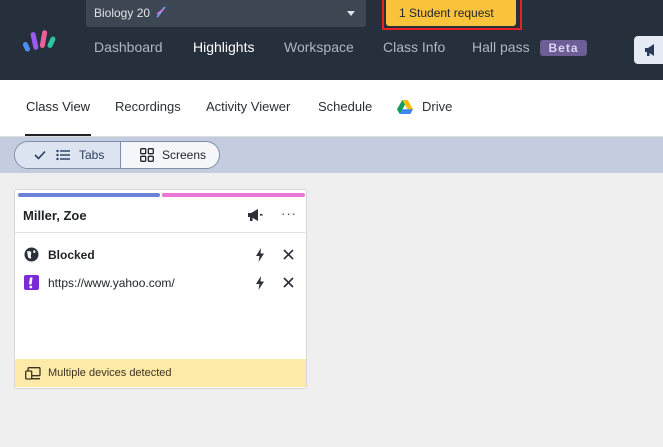 Image resolution: width=663 pixels, height=447 pixels. Describe the element at coordinates (351, 13) in the screenshot. I see `chevron-down-icon` at that location.